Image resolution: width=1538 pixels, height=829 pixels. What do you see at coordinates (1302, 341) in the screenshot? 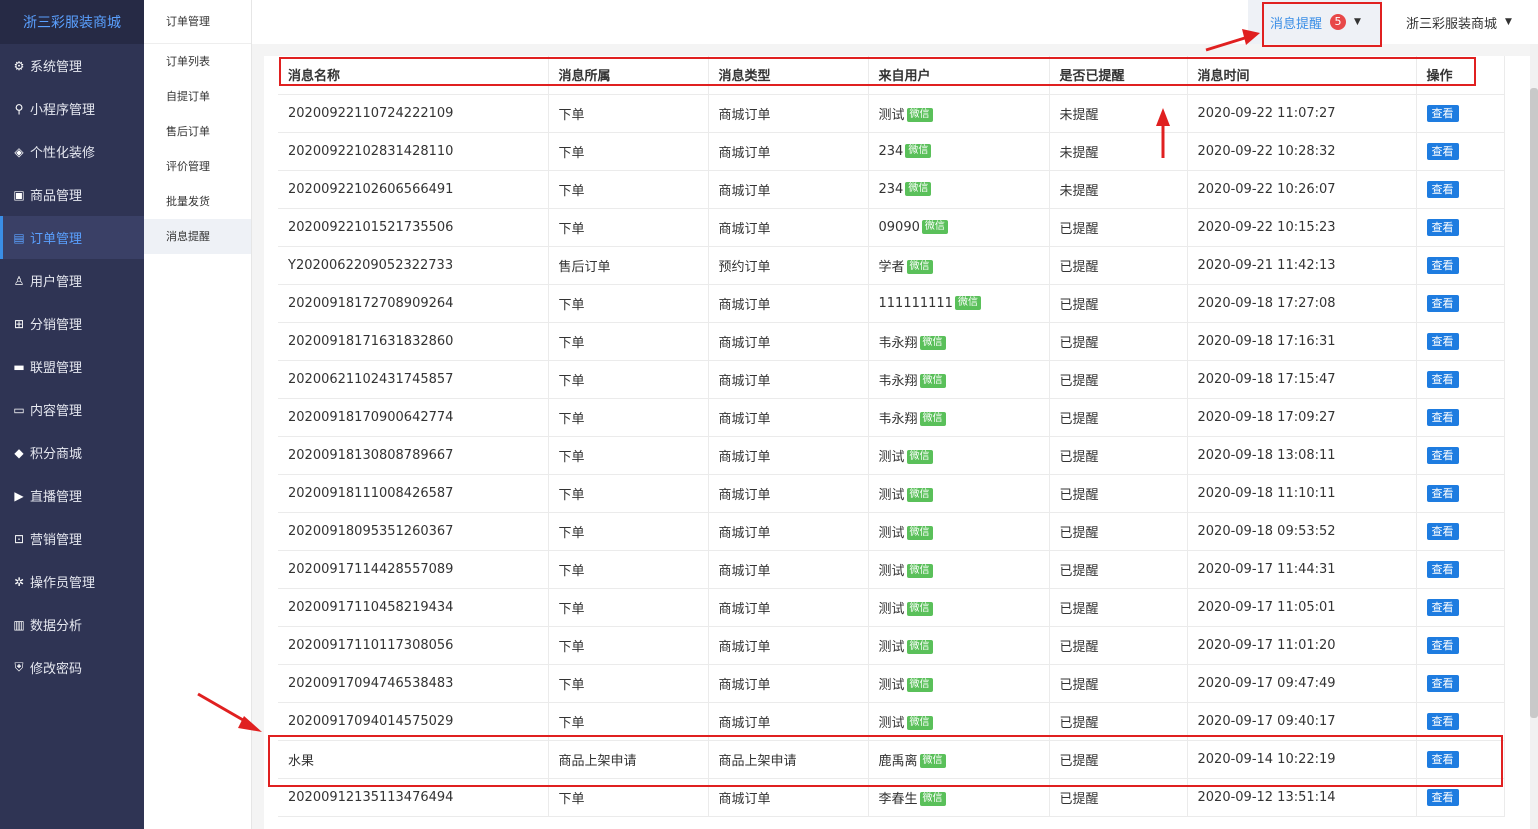
I see `cell-message-time: 2020-09-18 17:16:31` at bounding box center [1302, 341].